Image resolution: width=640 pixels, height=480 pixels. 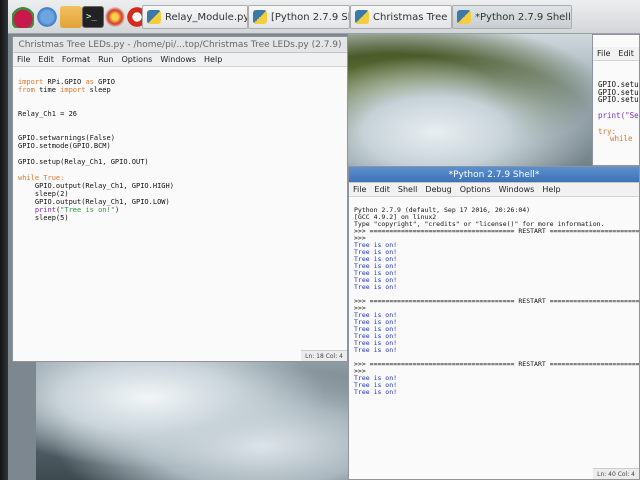 I want to click on taskbar-item-shell-active: *Python 2.7.9 Shell*, so click(x=512, y=17).